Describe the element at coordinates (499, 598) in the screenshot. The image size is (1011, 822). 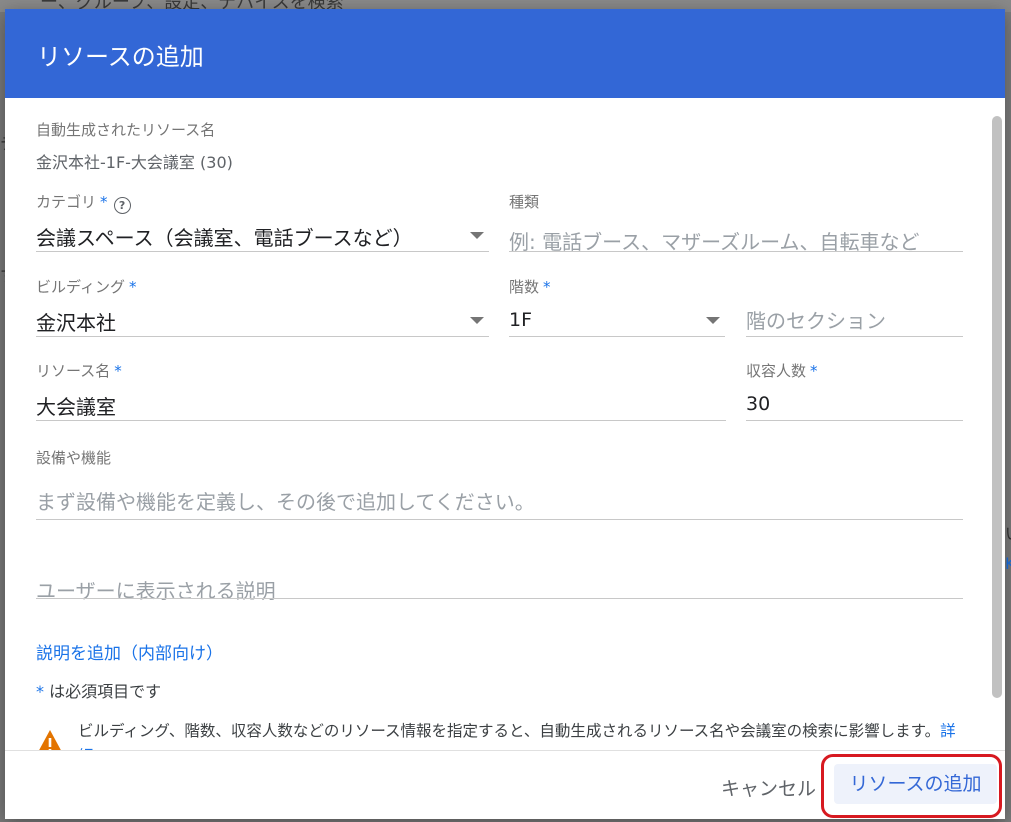
I see `user-description-underline` at that location.